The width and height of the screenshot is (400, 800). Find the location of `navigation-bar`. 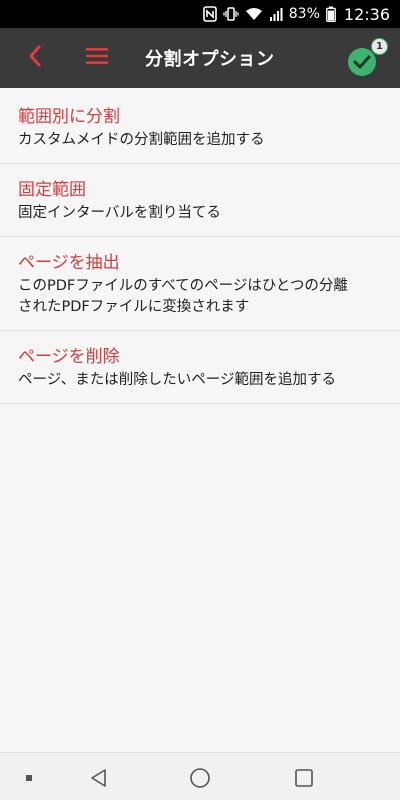

navigation-bar is located at coordinates (200, 776).